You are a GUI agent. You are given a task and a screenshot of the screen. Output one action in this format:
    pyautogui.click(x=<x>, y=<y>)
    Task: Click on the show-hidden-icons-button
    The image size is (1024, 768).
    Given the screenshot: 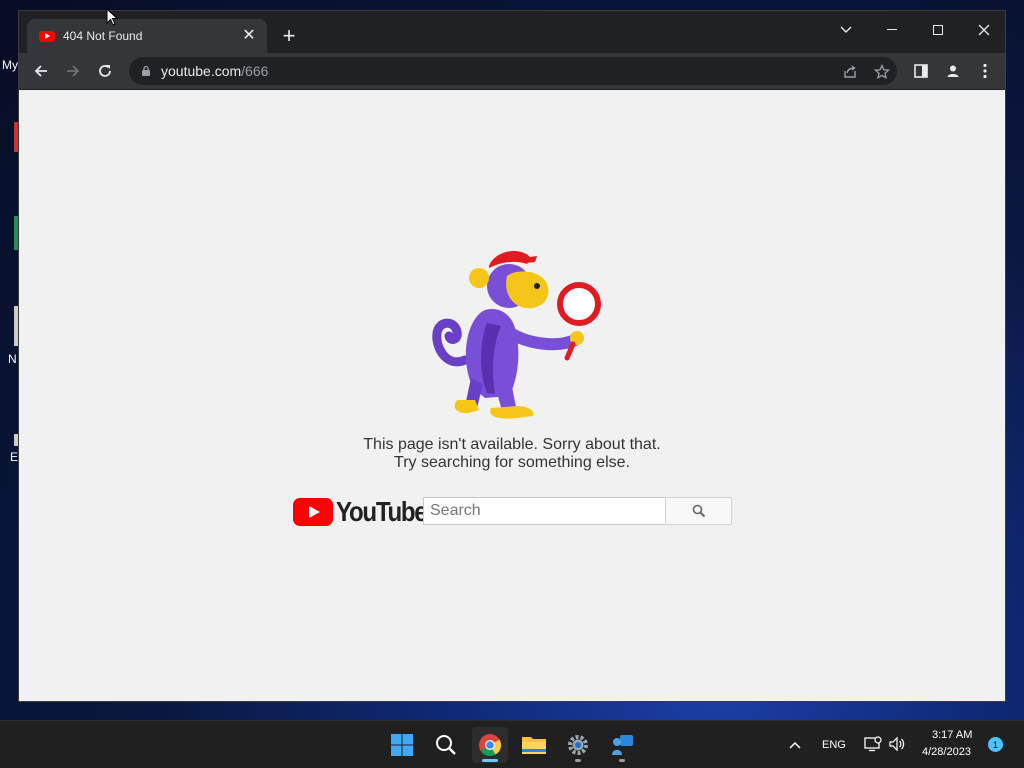 What is the action you would take?
    pyautogui.click(x=795, y=746)
    